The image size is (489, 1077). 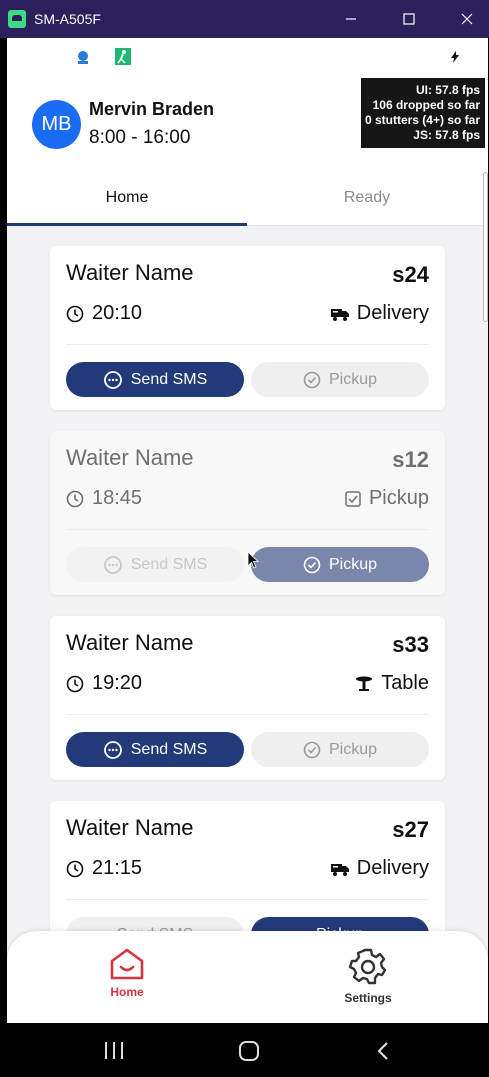 What do you see at coordinates (485, 247) in the screenshot?
I see `scrollbar-thumb` at bounding box center [485, 247].